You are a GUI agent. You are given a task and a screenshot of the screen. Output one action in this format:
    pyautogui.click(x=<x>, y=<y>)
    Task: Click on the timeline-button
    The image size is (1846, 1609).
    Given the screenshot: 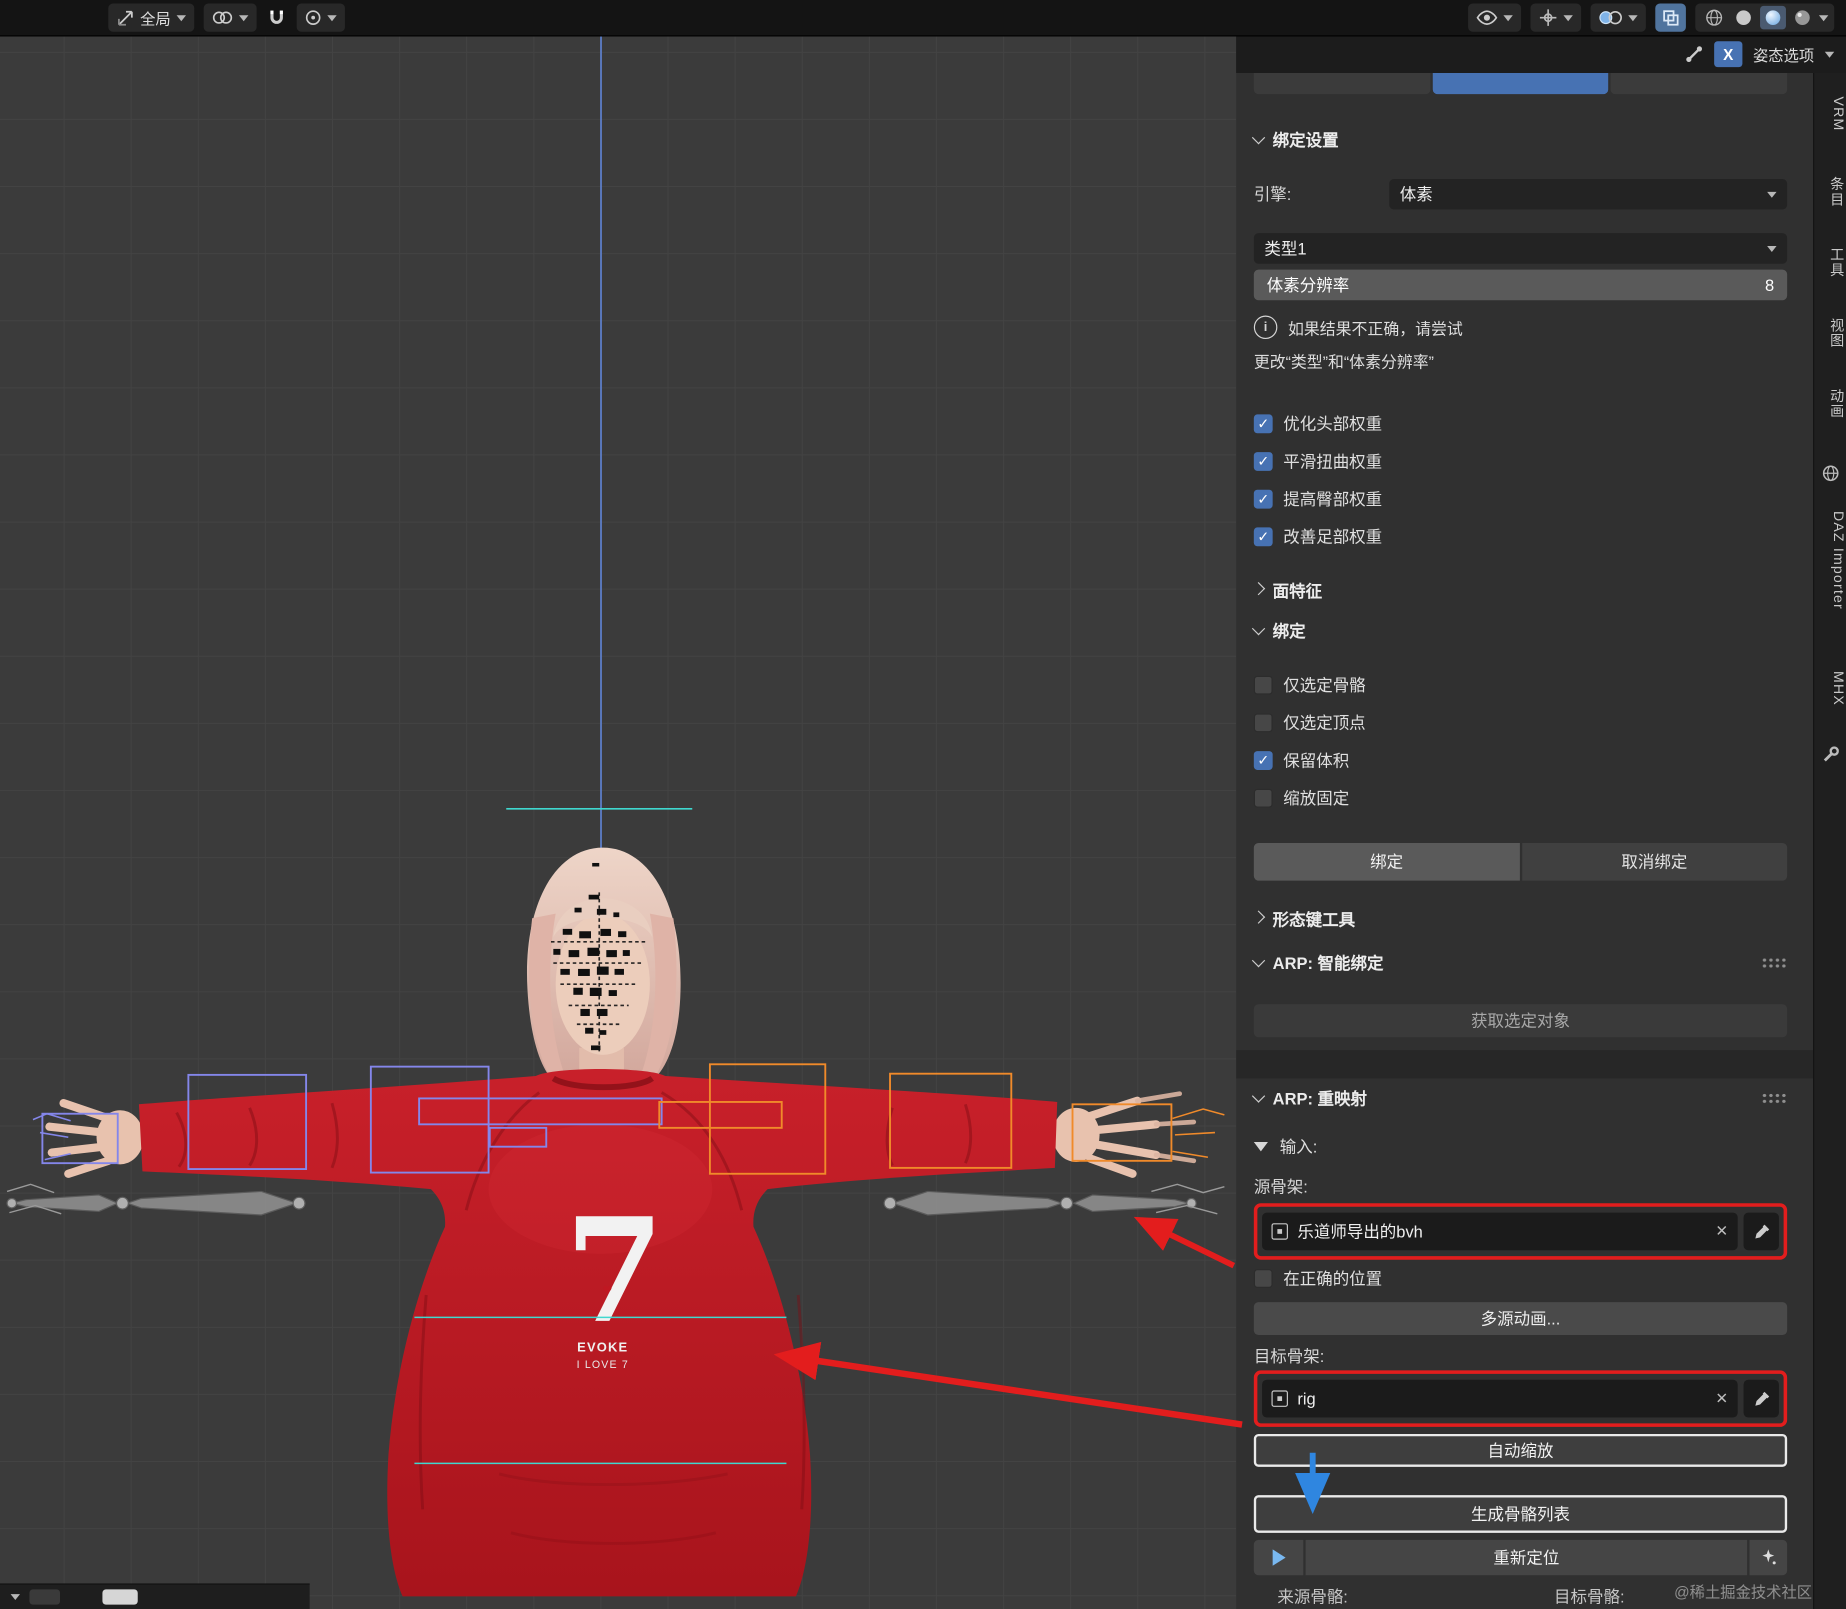 What is the action you would take?
    pyautogui.click(x=45, y=1597)
    